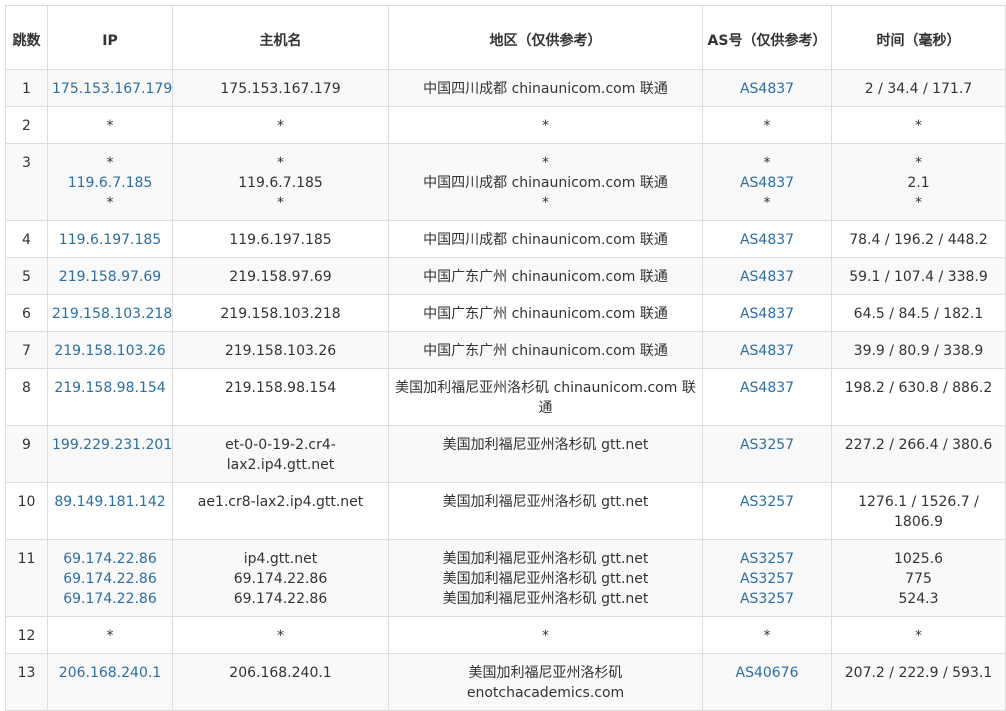 This screenshot has width=1006, height=711. I want to click on header-time: 时间（毫秒）, so click(918, 37).